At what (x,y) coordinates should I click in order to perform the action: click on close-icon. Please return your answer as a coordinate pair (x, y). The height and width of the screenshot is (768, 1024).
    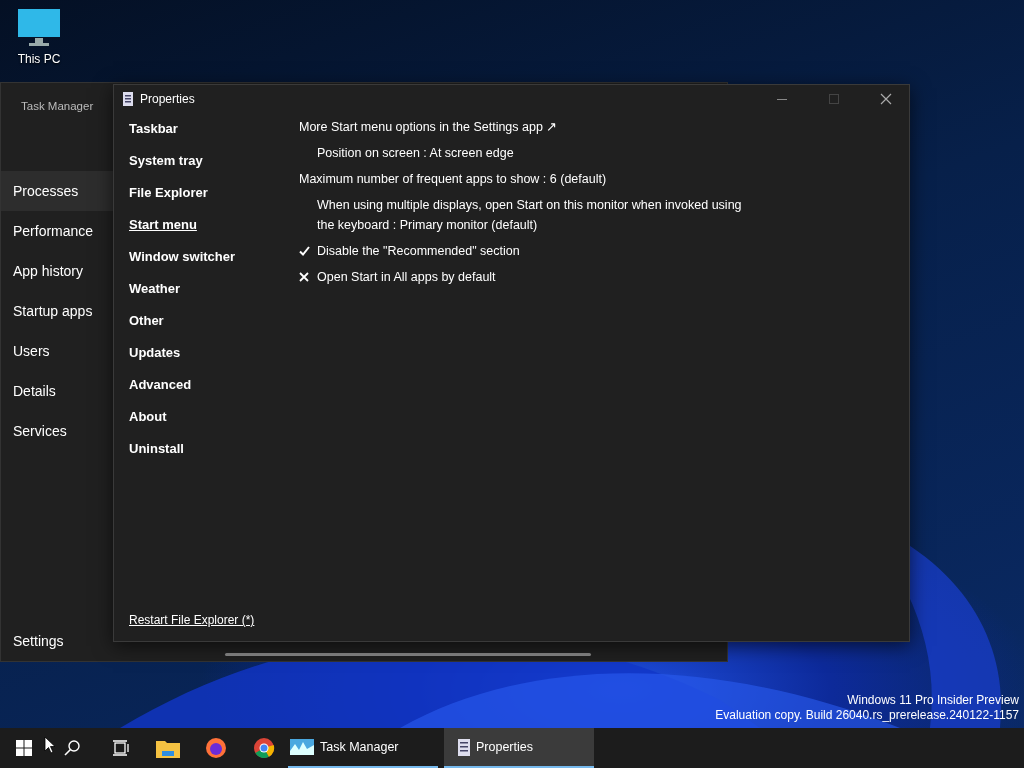
    Looking at the image, I should click on (886, 99).